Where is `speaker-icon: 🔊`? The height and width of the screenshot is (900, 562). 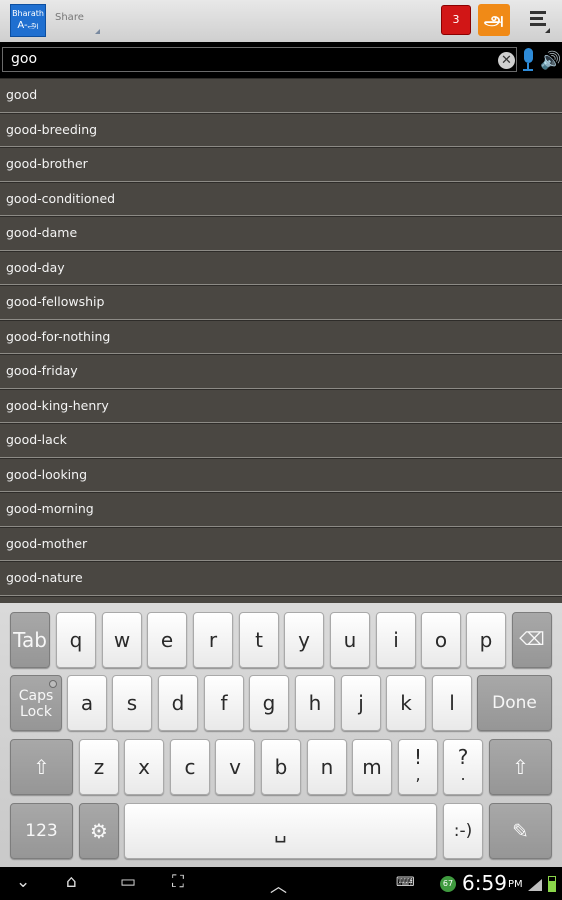 speaker-icon: 🔊 is located at coordinates (550, 61).